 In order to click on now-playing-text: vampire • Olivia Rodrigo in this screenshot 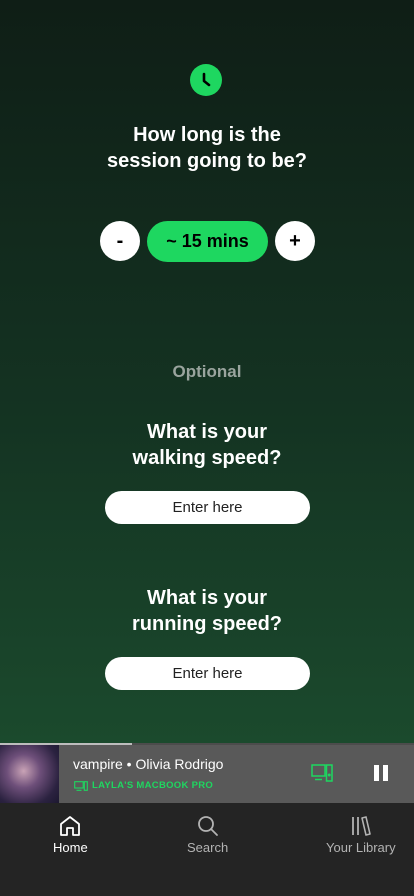, I will do `click(148, 764)`.